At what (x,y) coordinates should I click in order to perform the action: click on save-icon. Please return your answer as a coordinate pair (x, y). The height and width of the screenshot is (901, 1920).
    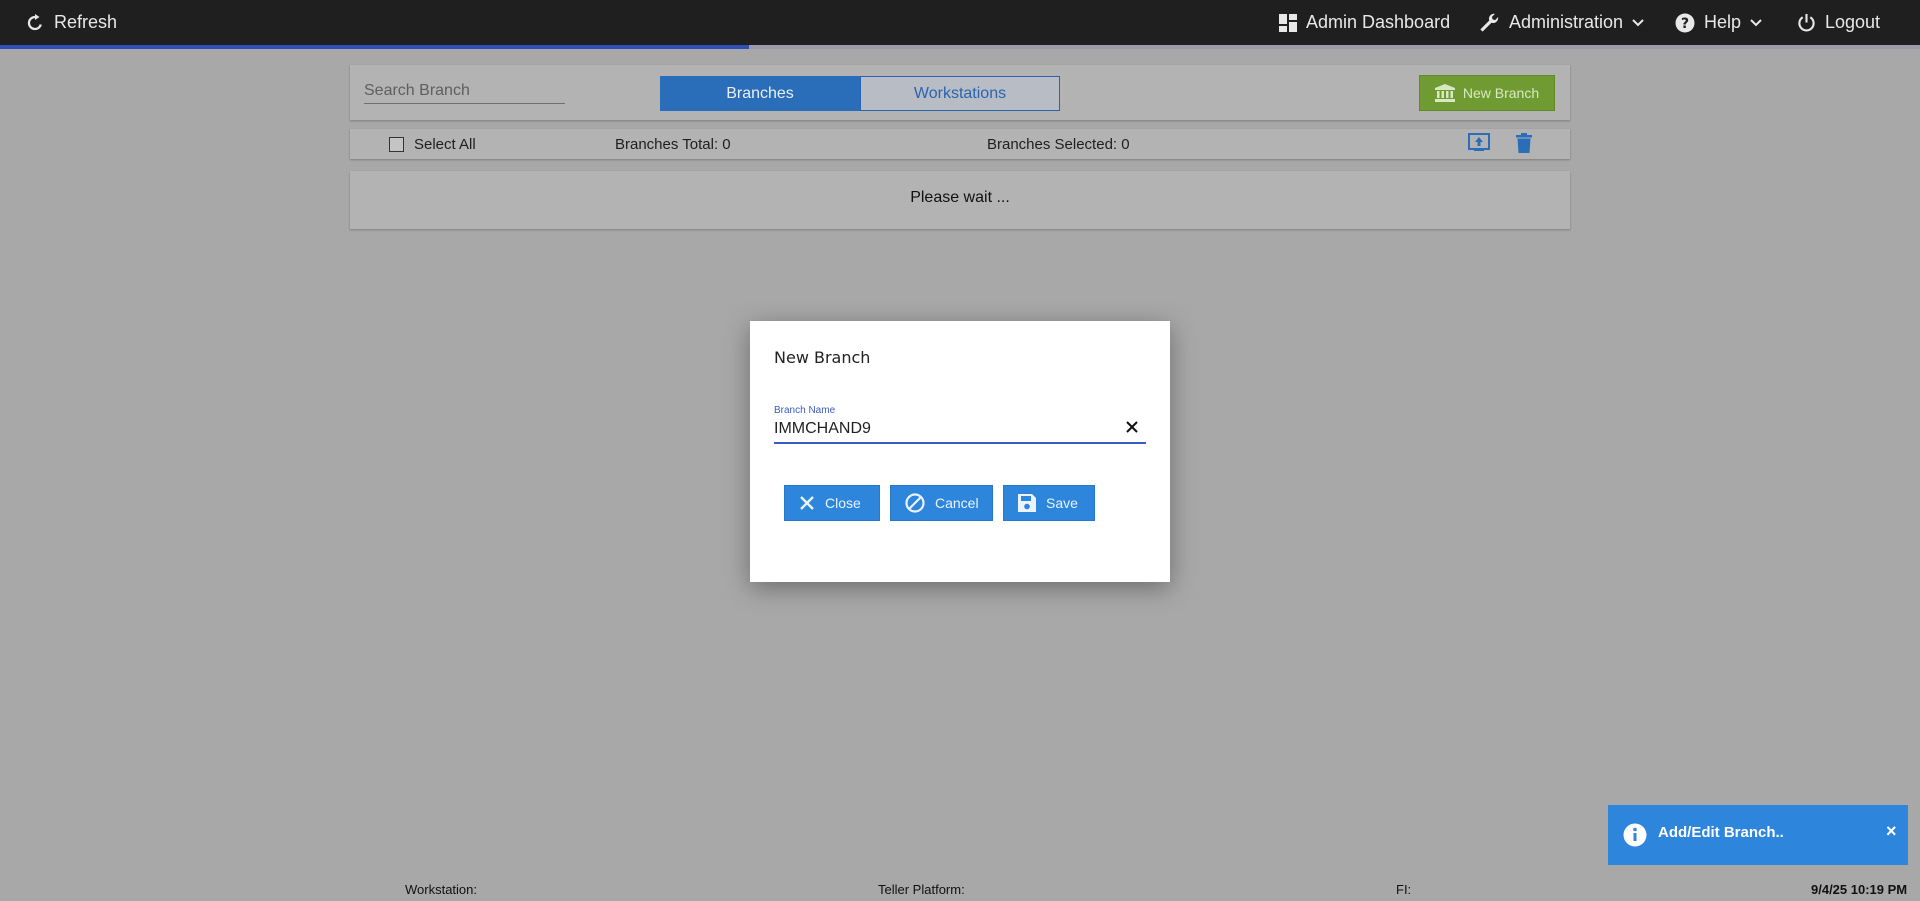
    Looking at the image, I should click on (1027, 503).